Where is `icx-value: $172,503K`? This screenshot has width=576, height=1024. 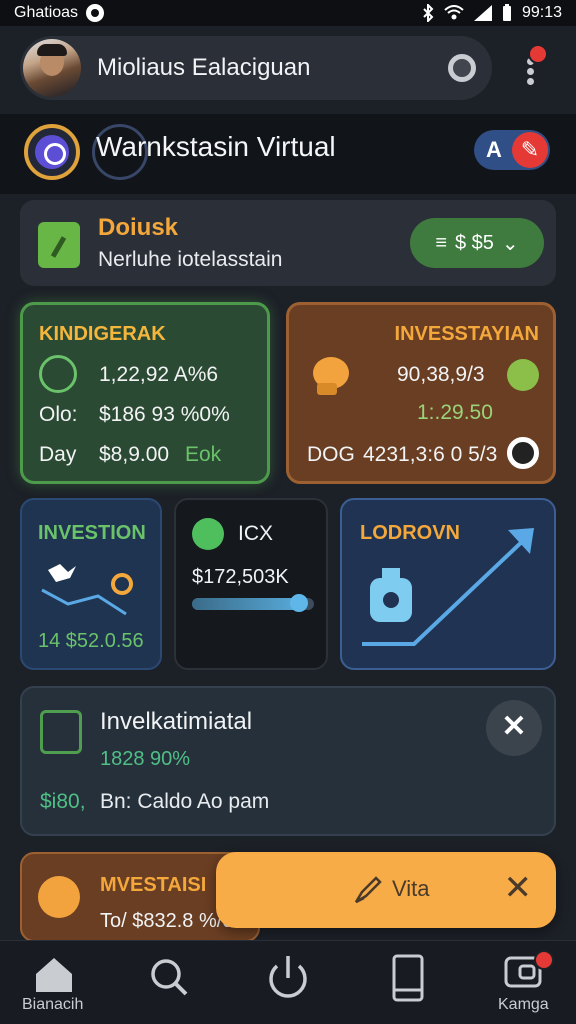 icx-value: $172,503K is located at coordinates (240, 577).